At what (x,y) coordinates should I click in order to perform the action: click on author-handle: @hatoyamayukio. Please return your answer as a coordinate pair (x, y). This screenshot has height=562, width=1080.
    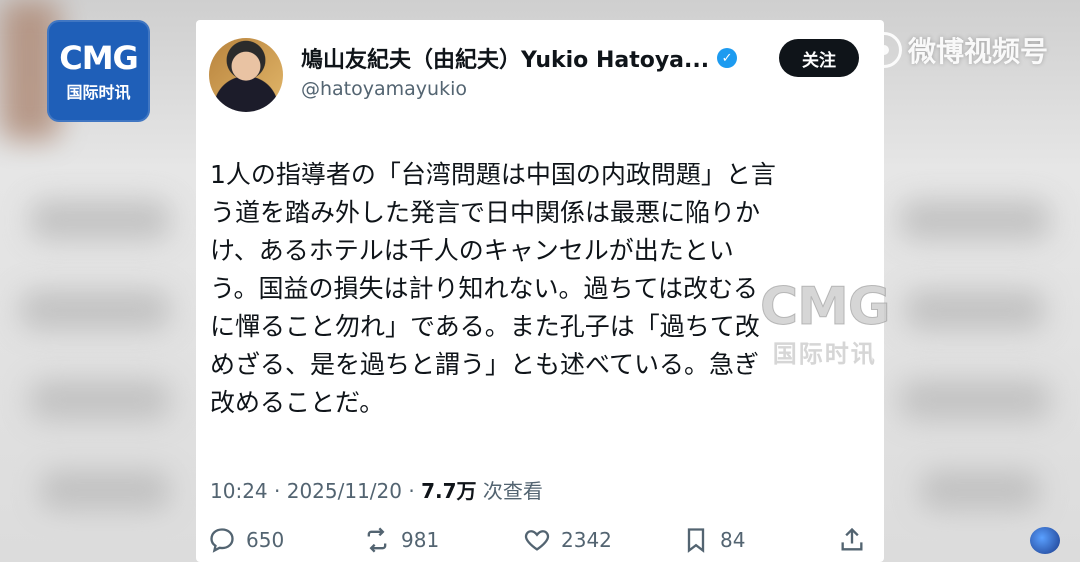
    Looking at the image, I should click on (384, 89).